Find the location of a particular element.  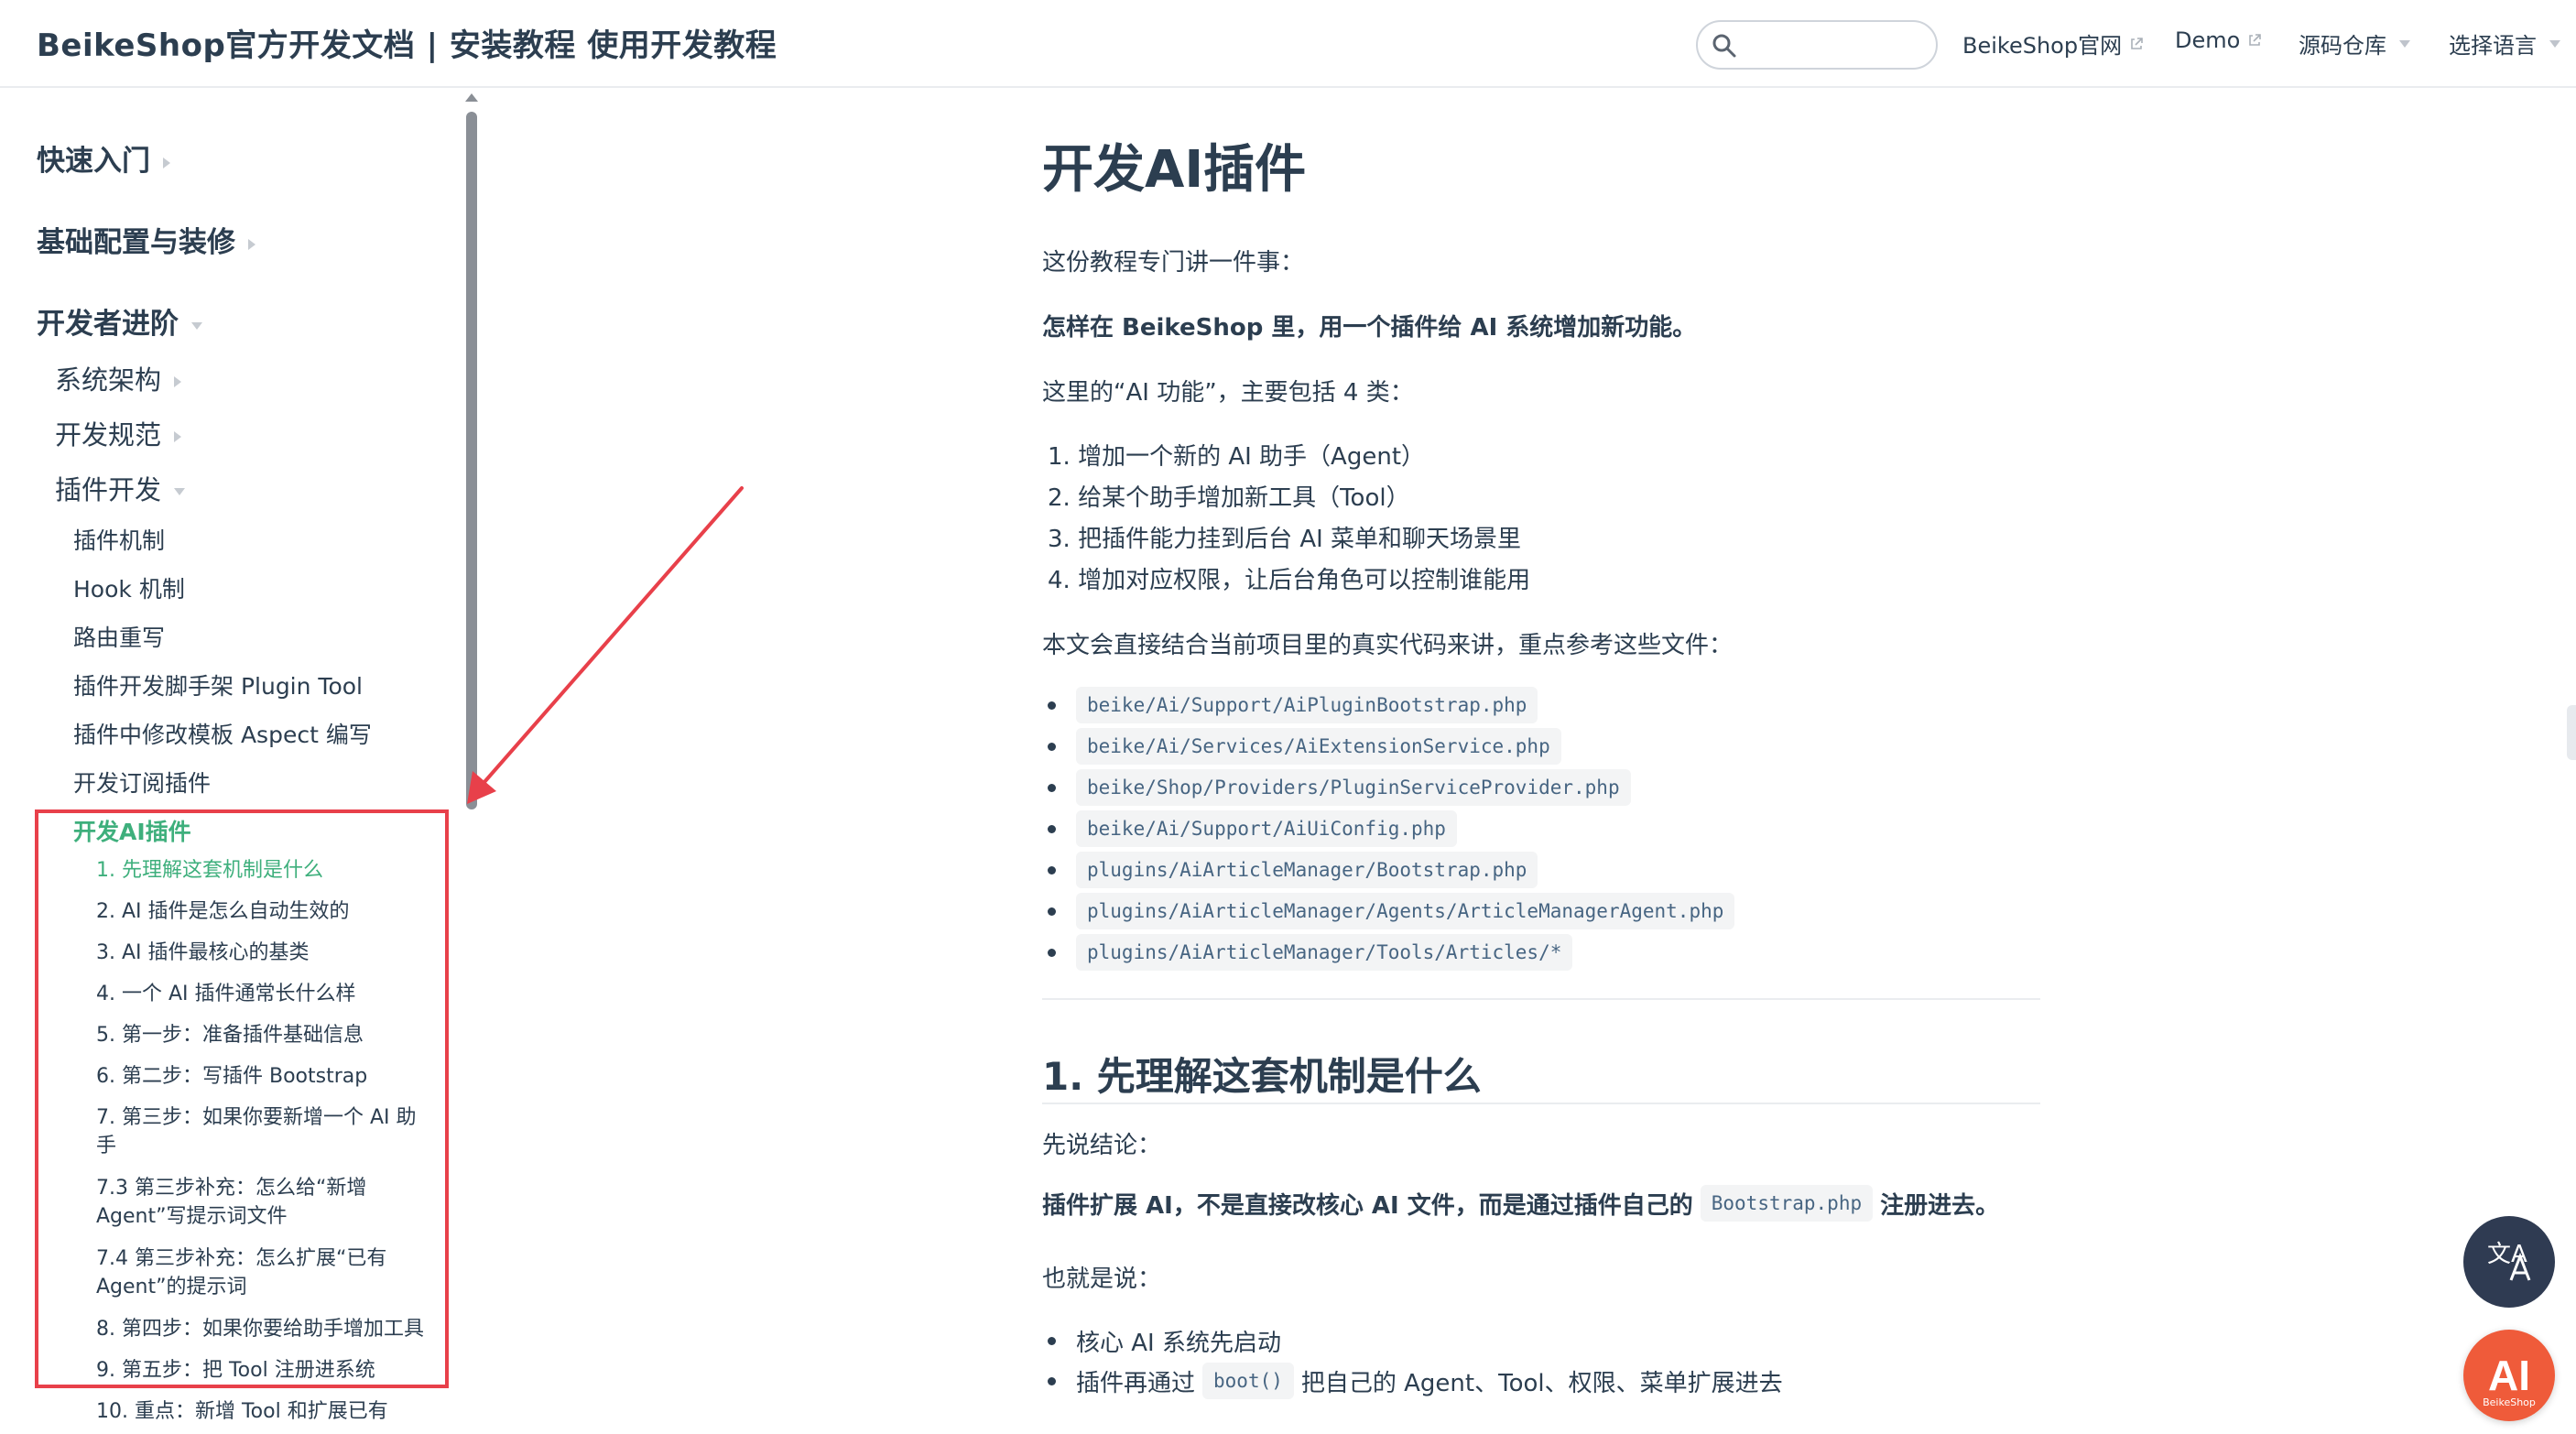

sidebar-section-quickstart: 快速入门 is located at coordinates (103, 158).